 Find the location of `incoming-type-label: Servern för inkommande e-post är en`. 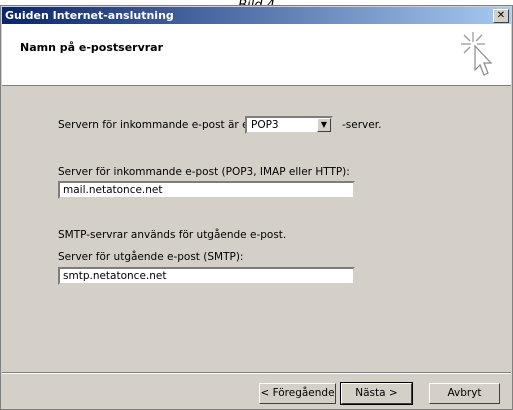

incoming-type-label: Servern för inkommande e-post är en is located at coordinates (157, 125).